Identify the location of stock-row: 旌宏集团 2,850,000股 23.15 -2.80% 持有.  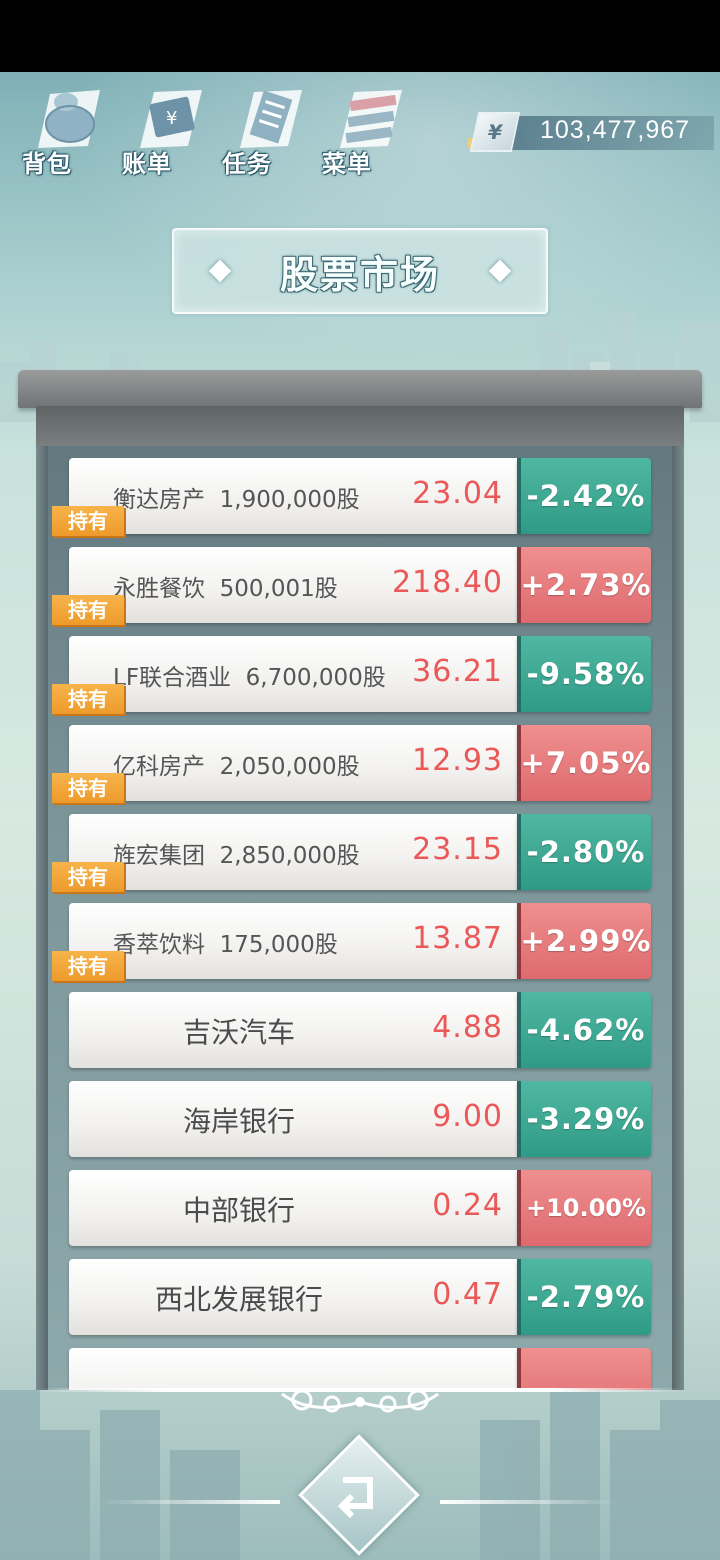
(351, 853).